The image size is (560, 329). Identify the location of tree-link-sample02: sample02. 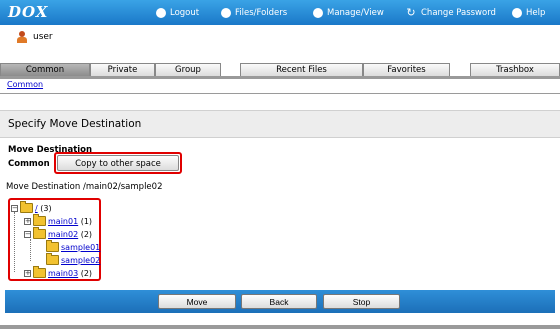
(80, 260).